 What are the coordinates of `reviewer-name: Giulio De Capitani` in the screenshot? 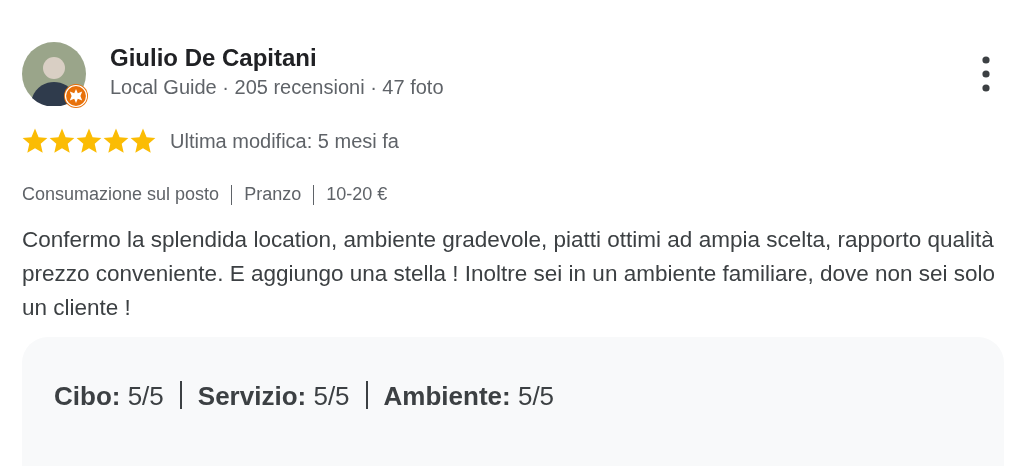 It's located at (277, 58).